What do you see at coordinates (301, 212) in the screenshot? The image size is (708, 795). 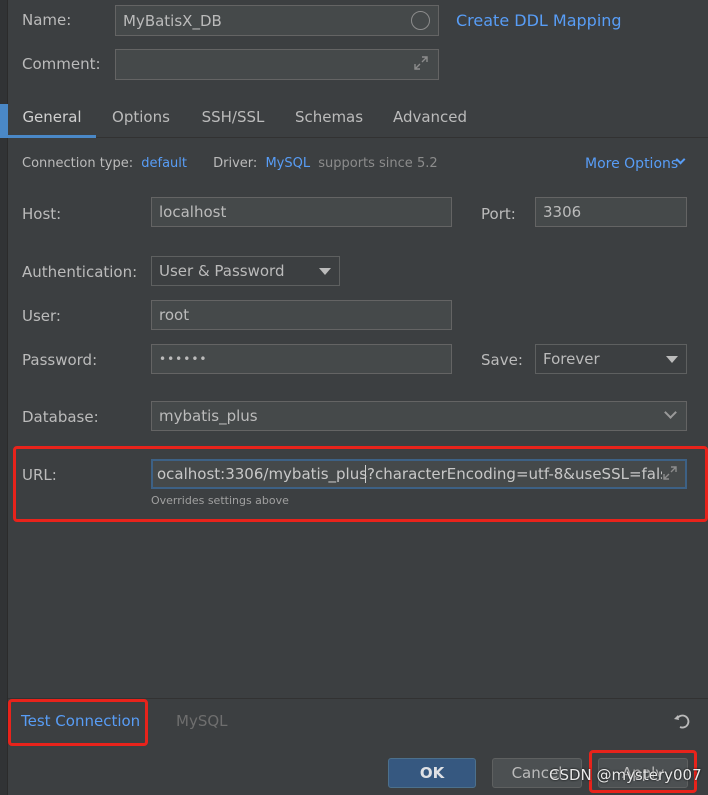 I see `host-input: localhost` at bounding box center [301, 212].